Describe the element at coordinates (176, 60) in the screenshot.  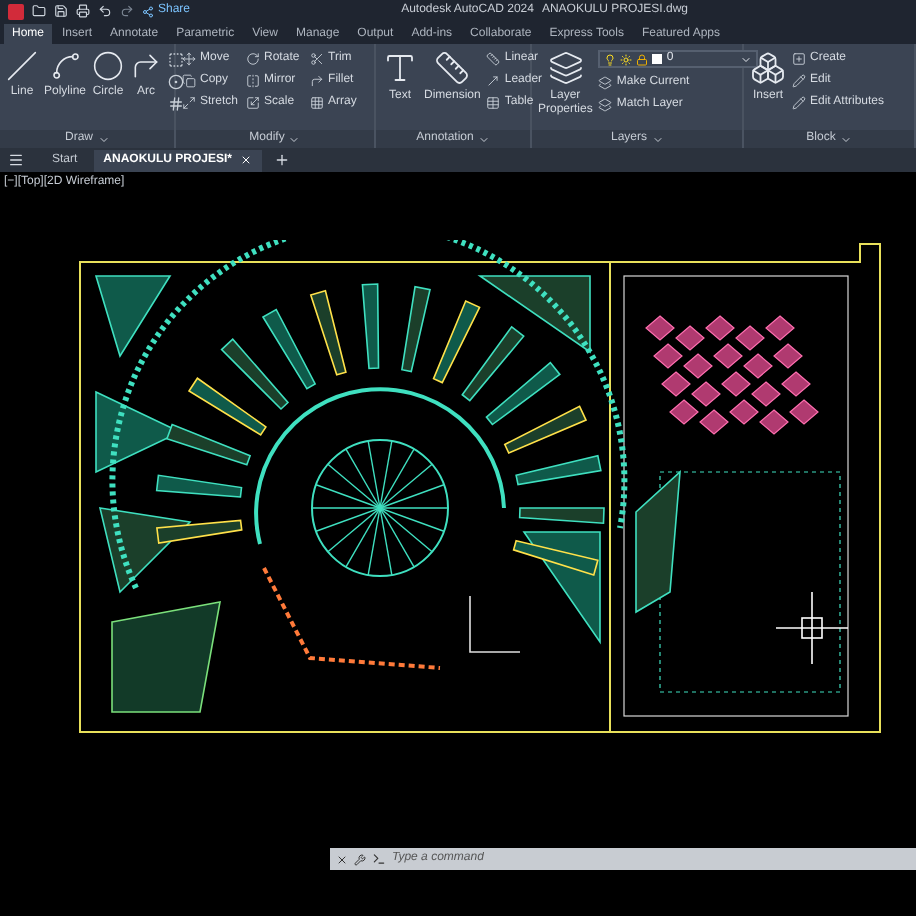
I see `rectangle-icon` at that location.